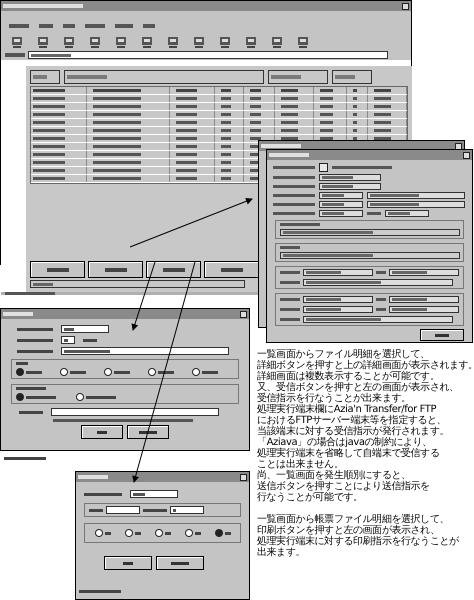 This screenshot has width=474, height=600. Describe the element at coordinates (365, 426) in the screenshot. I see `description-paragraph: 一覧画面からファイル明細を選択して、 詳細ボタンを押すと上の詳細画面が表示されます。 詳細画面は複数表示することが可能です。 又、受信ボタンを押すと左の画面が表示され、 受信指示を行なうことが出来ます。 処理実行端末欄にAzia'n Transfer/for FTP におけるFTPサーバー端末等を指定すると、 当該端末に対する受信指示が発行されます。 「Aziava」の場合はjavaの制約により、 処理実行端末を省略して自端末で受信する ことは出来ません。 尚、一覧画面を発生順別にすると、 送信ボタンを押すことにより送信指示を 行なうことが可能です。` at that location.